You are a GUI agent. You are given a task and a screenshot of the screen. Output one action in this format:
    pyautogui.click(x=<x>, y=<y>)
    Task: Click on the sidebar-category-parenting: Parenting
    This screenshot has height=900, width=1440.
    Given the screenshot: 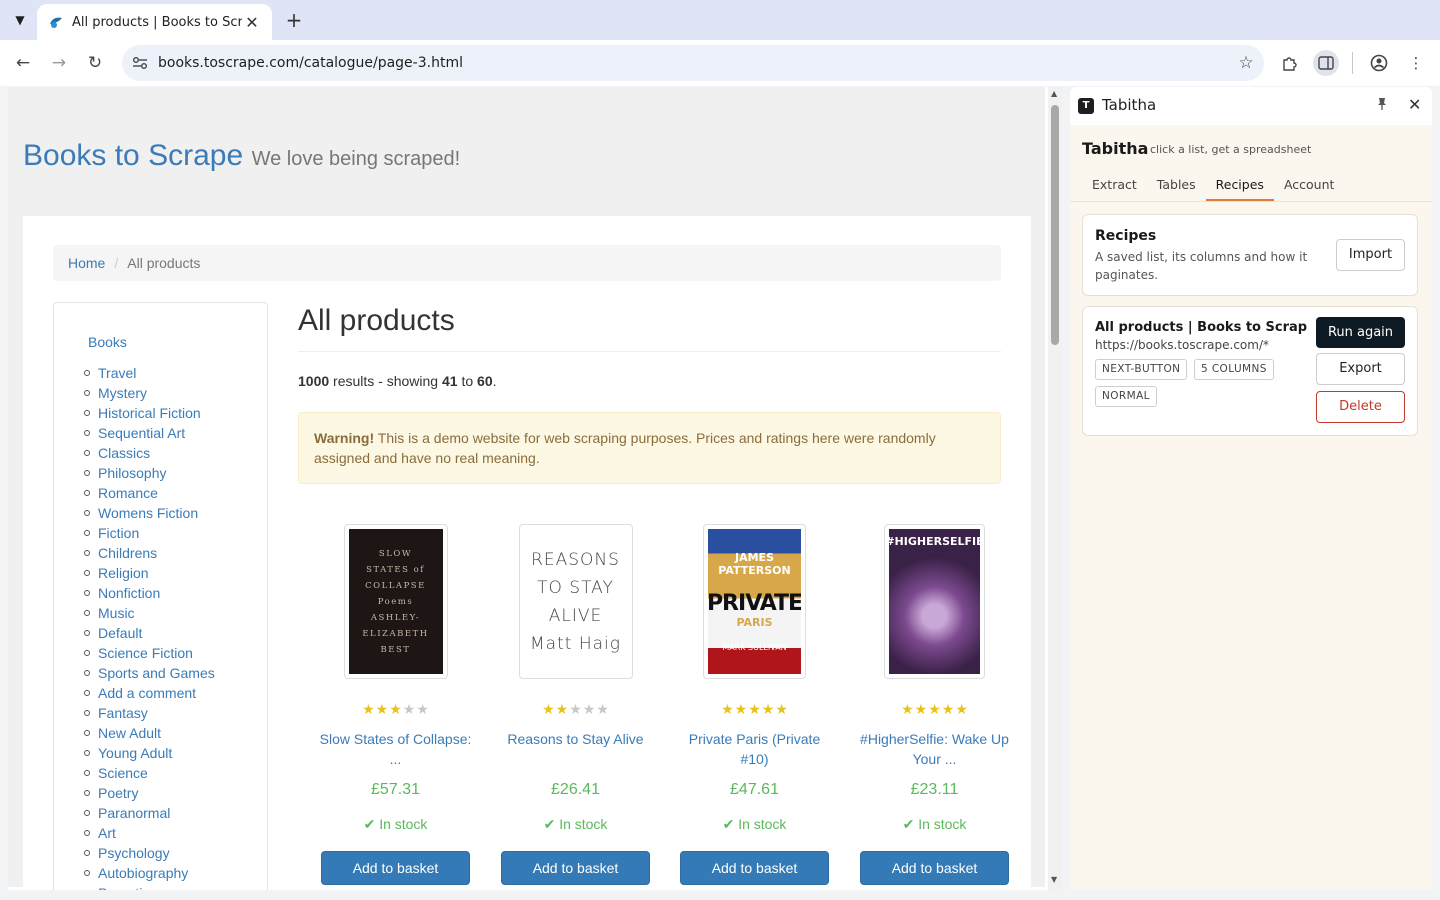 What is the action you would take?
    pyautogui.click(x=156, y=886)
    